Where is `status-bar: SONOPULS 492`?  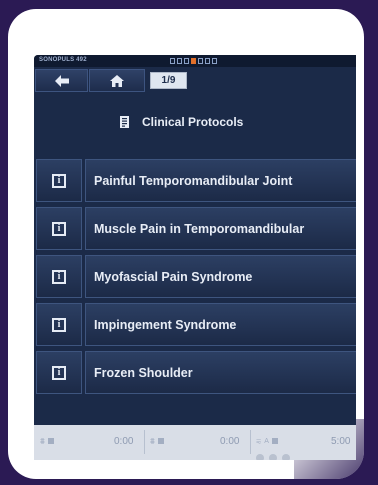
status-bar: SONOPULS 492 is located at coordinates (195, 61).